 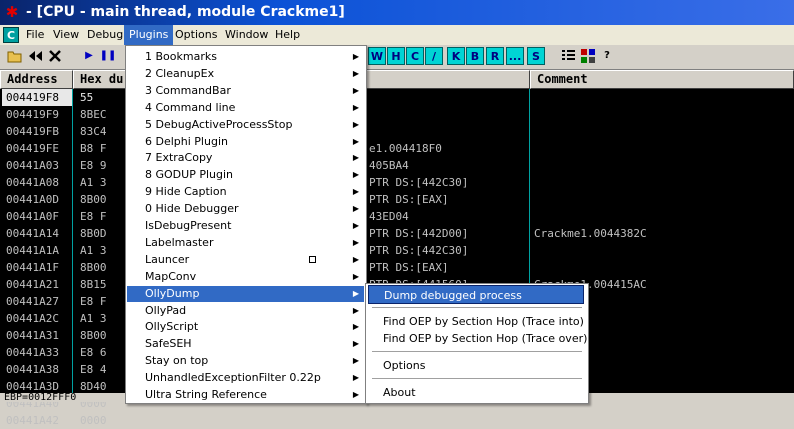 What do you see at coordinates (476, 294) in the screenshot?
I see `ollydump-menu-item: Dump debugged process` at bounding box center [476, 294].